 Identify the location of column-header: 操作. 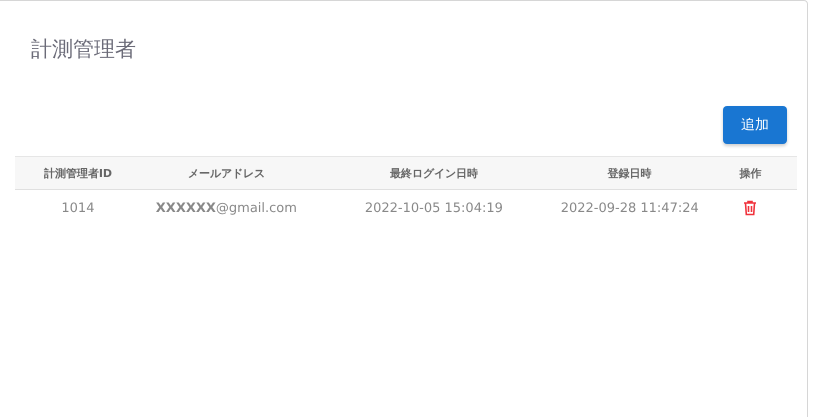
(750, 173).